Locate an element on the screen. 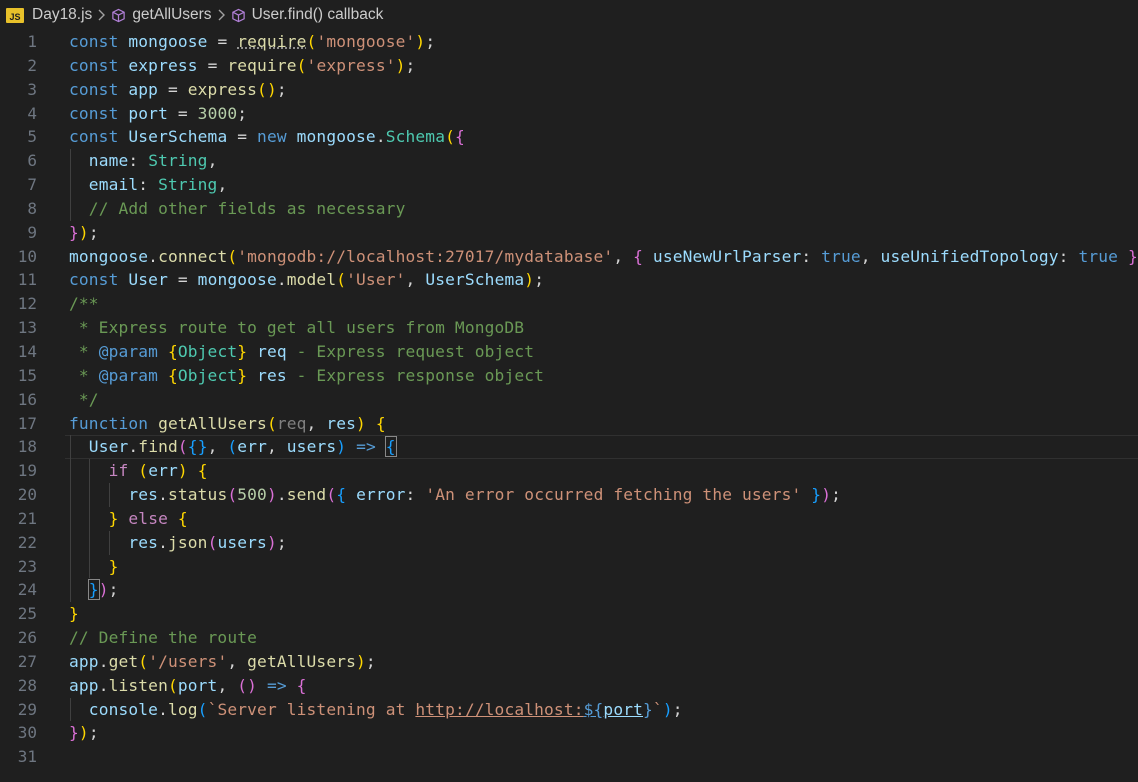  code-token: connect is located at coordinates (193, 256).